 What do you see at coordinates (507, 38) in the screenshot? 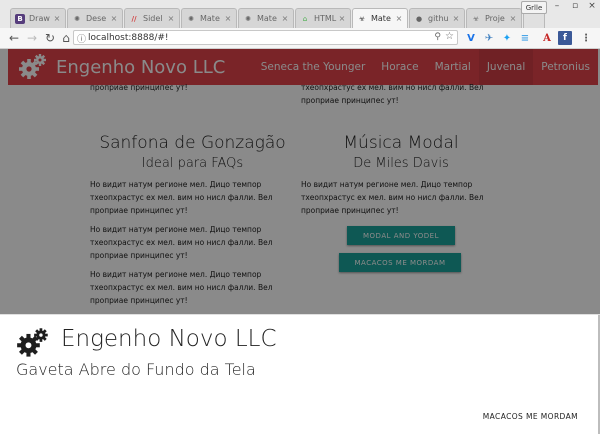
I see `twitter-icon: ✦` at bounding box center [507, 38].